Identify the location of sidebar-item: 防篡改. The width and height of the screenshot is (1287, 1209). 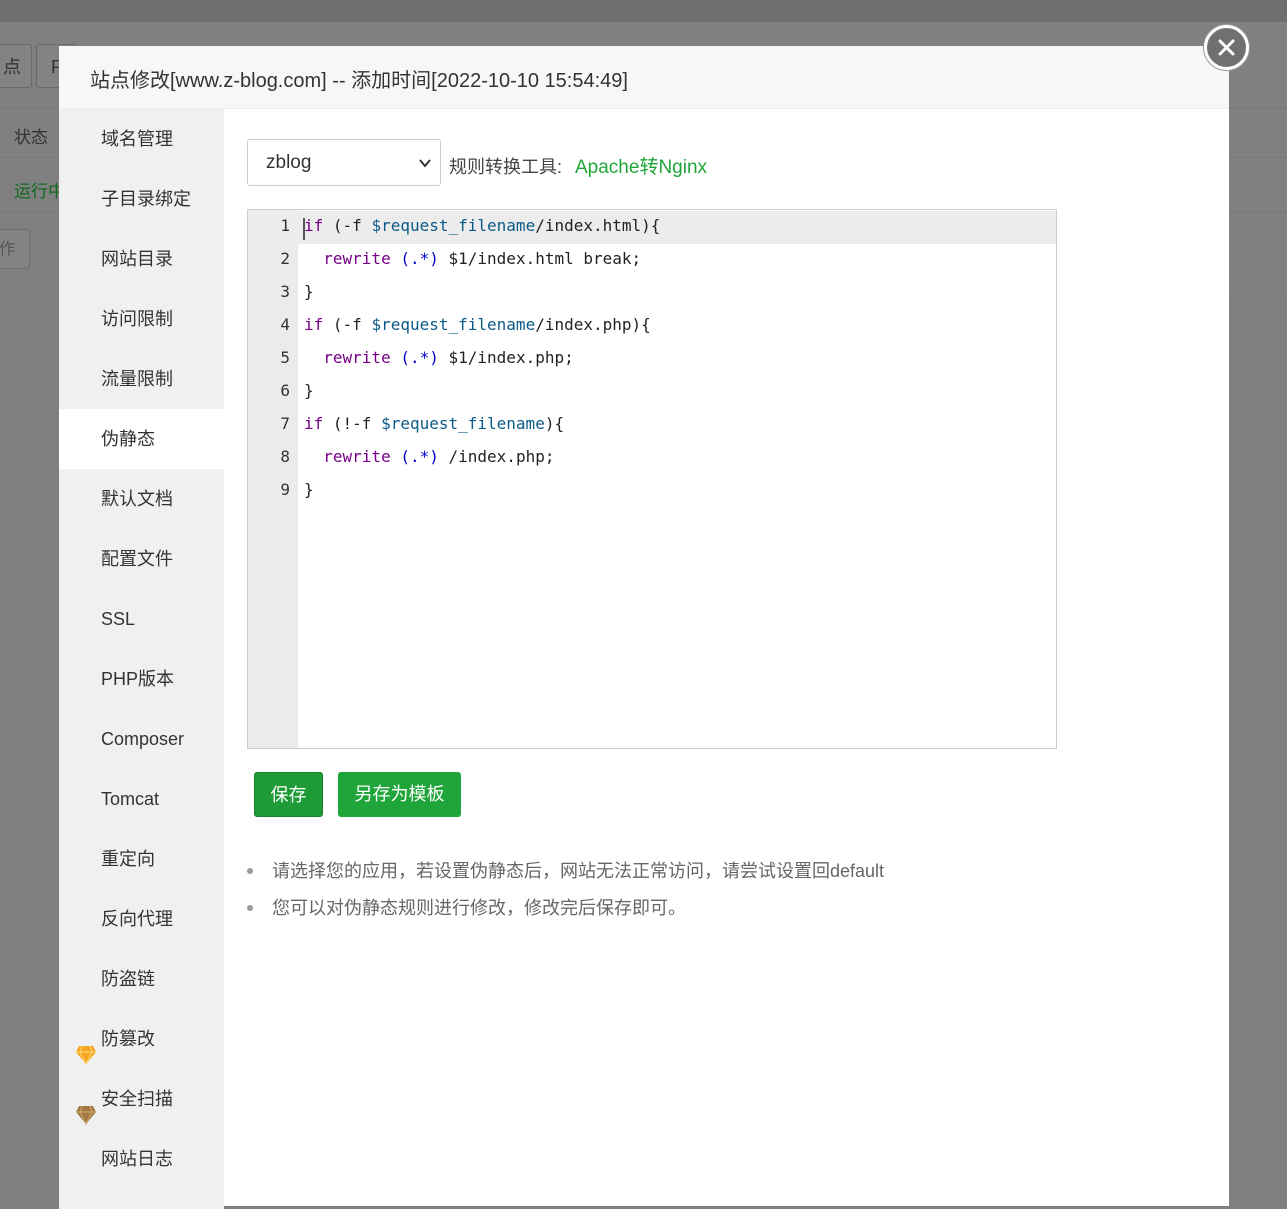
(141, 1039).